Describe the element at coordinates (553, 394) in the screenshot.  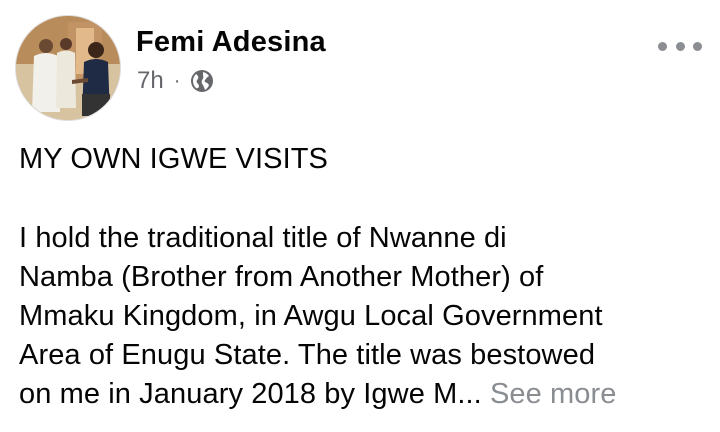
I see `see-more-link: See more` at that location.